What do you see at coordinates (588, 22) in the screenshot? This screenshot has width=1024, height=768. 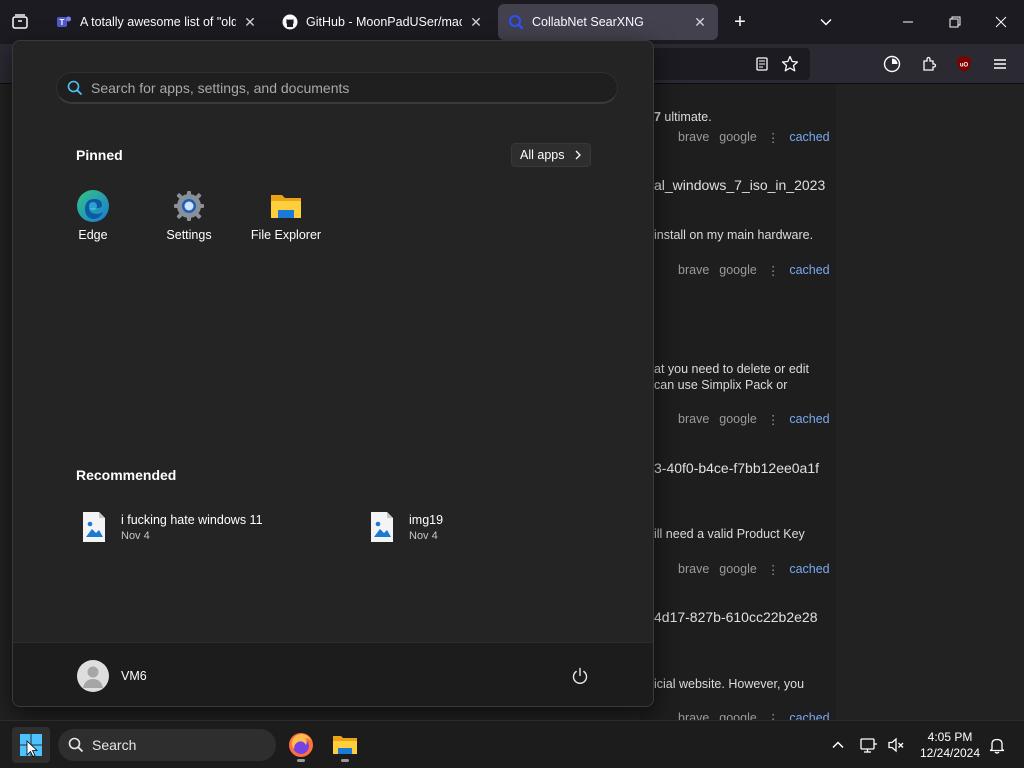 I see `tab-title: CollabNet SearXNG` at bounding box center [588, 22].